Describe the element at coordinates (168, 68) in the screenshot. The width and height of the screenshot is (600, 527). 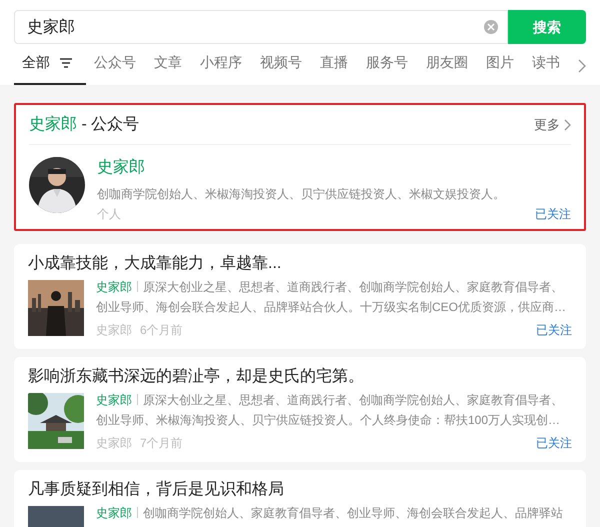
I see `tab: 文章` at that location.